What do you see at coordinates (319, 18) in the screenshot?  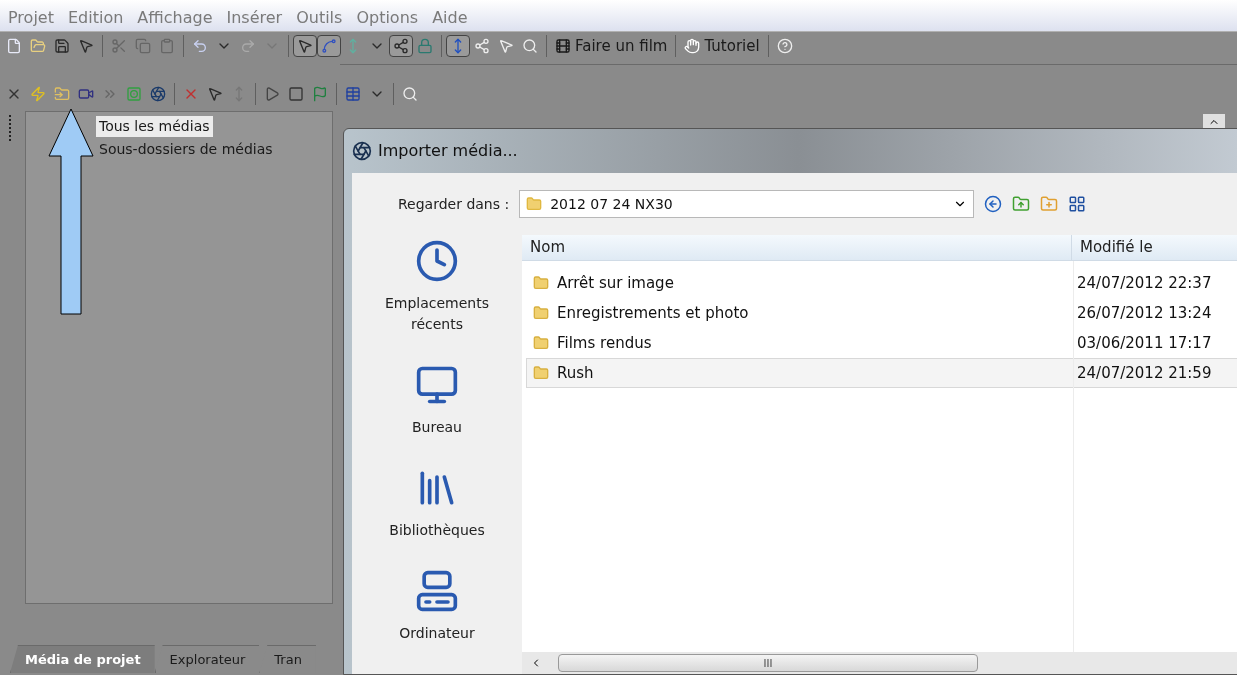 I see `menu-item: Outils` at bounding box center [319, 18].